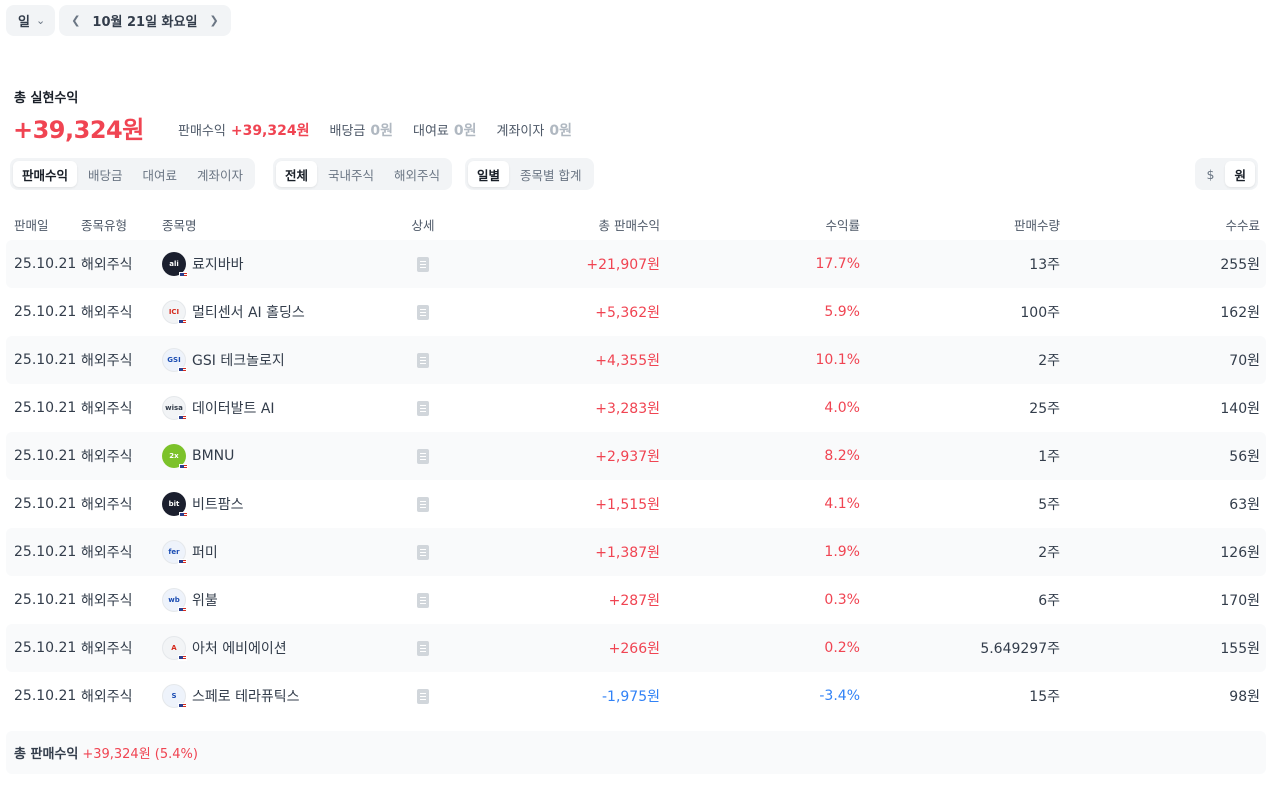 This screenshot has height=785, width=1272. I want to click on footer-value: +39,324원 (5.4%), so click(140, 754).